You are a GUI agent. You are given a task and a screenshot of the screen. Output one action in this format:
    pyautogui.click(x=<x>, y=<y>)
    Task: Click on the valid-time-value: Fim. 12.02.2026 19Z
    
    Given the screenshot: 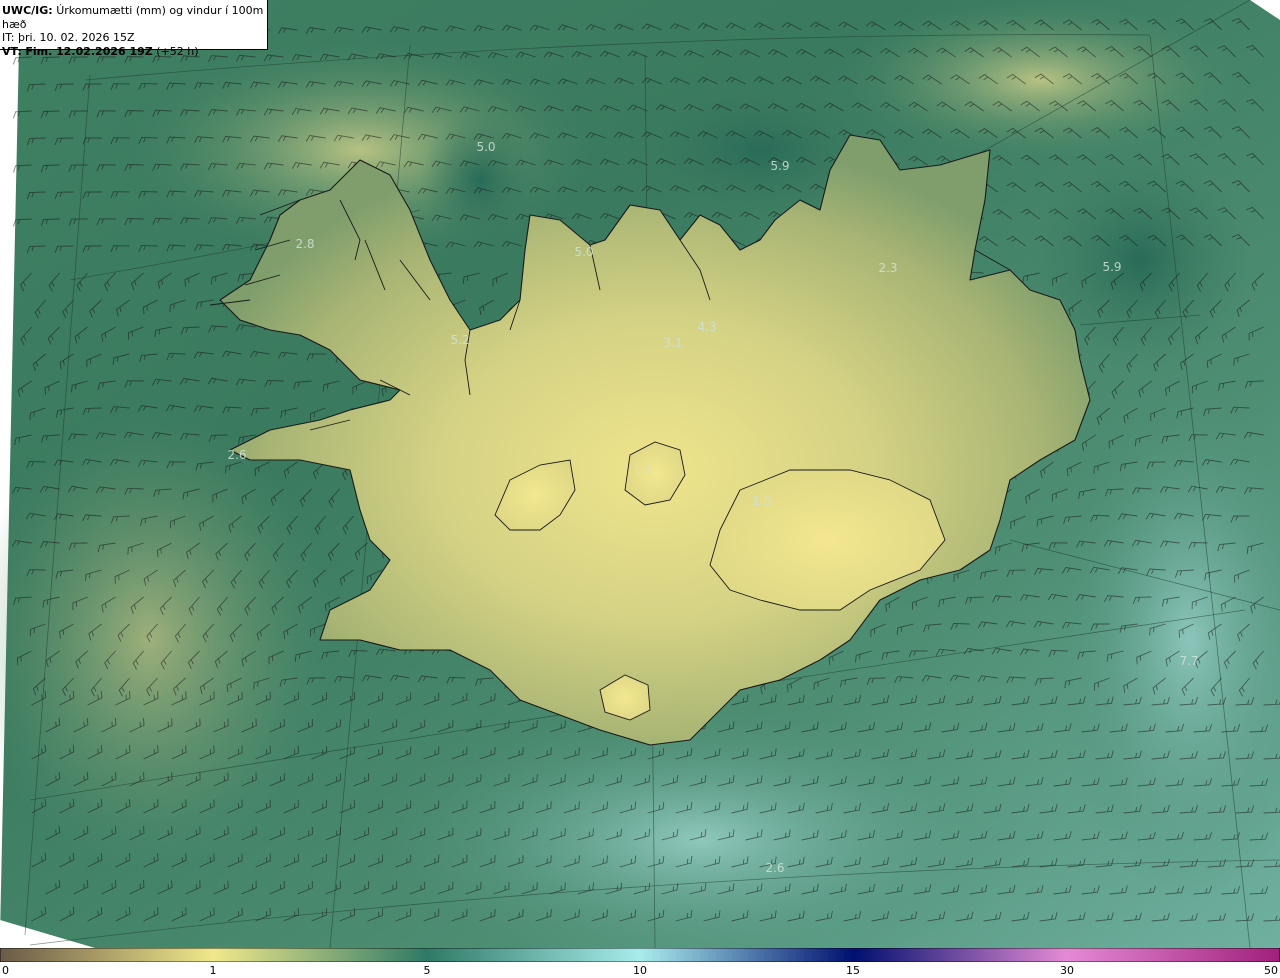 What is the action you would take?
    pyautogui.click(x=89, y=51)
    